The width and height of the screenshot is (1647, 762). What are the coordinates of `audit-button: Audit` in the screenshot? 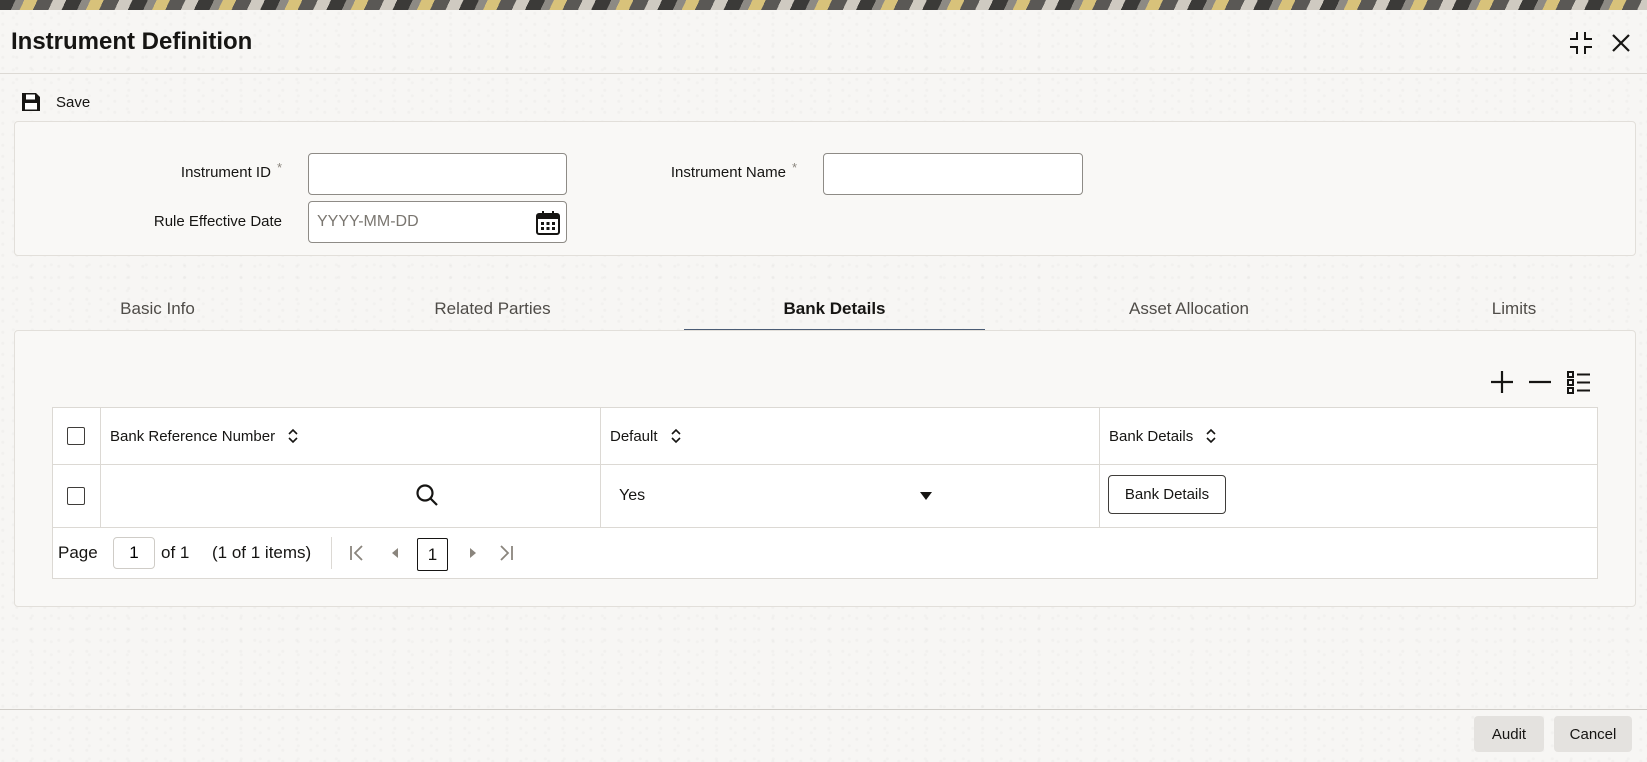 It's located at (1509, 734).